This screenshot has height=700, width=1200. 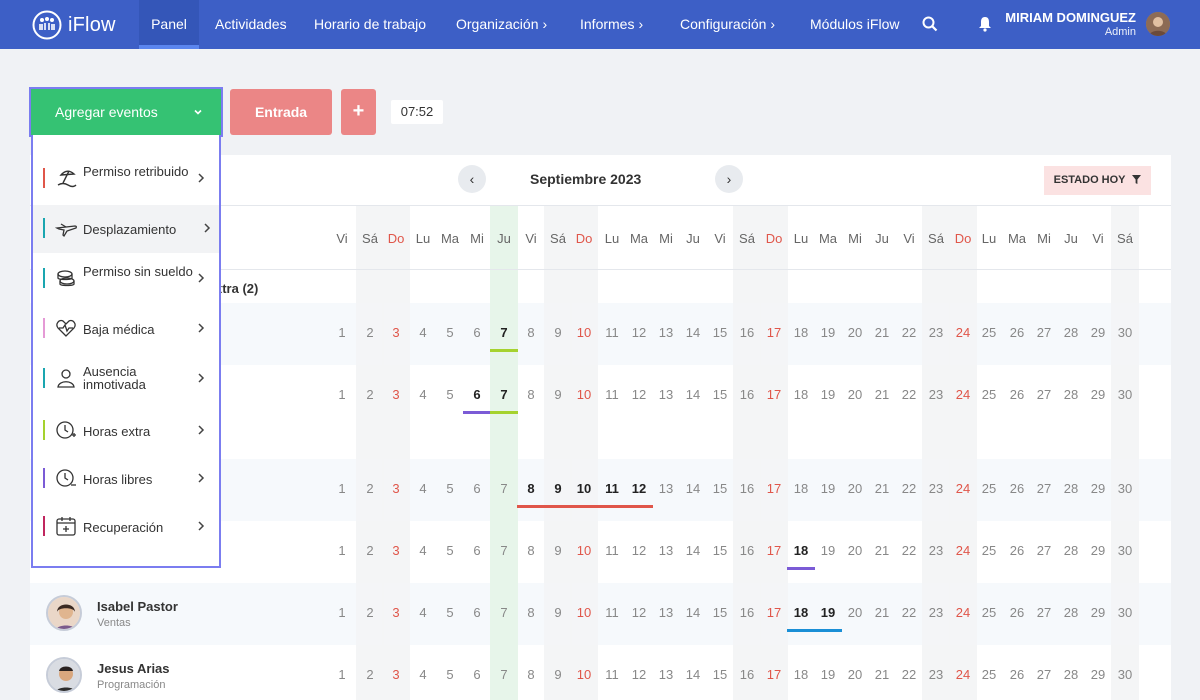 I want to click on day-cell: 2, so click(x=370, y=488).